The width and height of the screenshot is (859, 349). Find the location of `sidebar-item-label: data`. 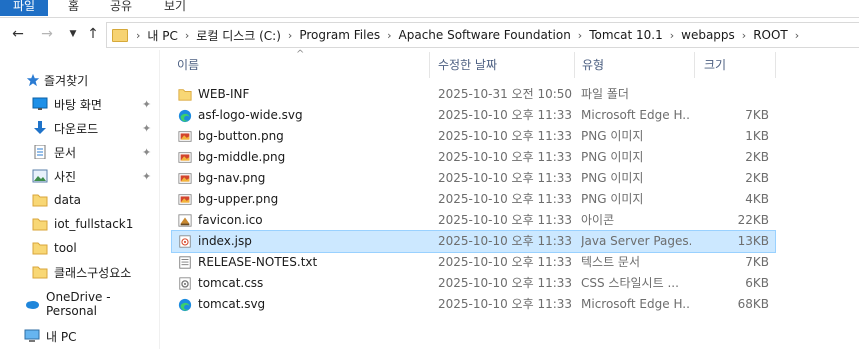

sidebar-item-label: data is located at coordinates (68, 200).